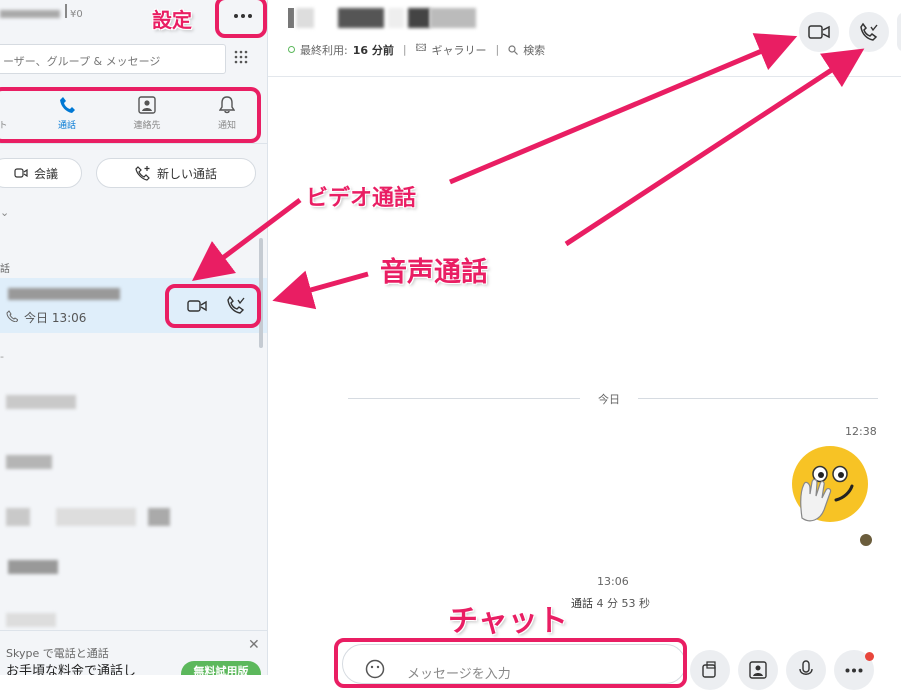 This screenshot has height=690, width=901. Describe the element at coordinates (623, 109) in the screenshot. I see `arrow-video-header` at that location.